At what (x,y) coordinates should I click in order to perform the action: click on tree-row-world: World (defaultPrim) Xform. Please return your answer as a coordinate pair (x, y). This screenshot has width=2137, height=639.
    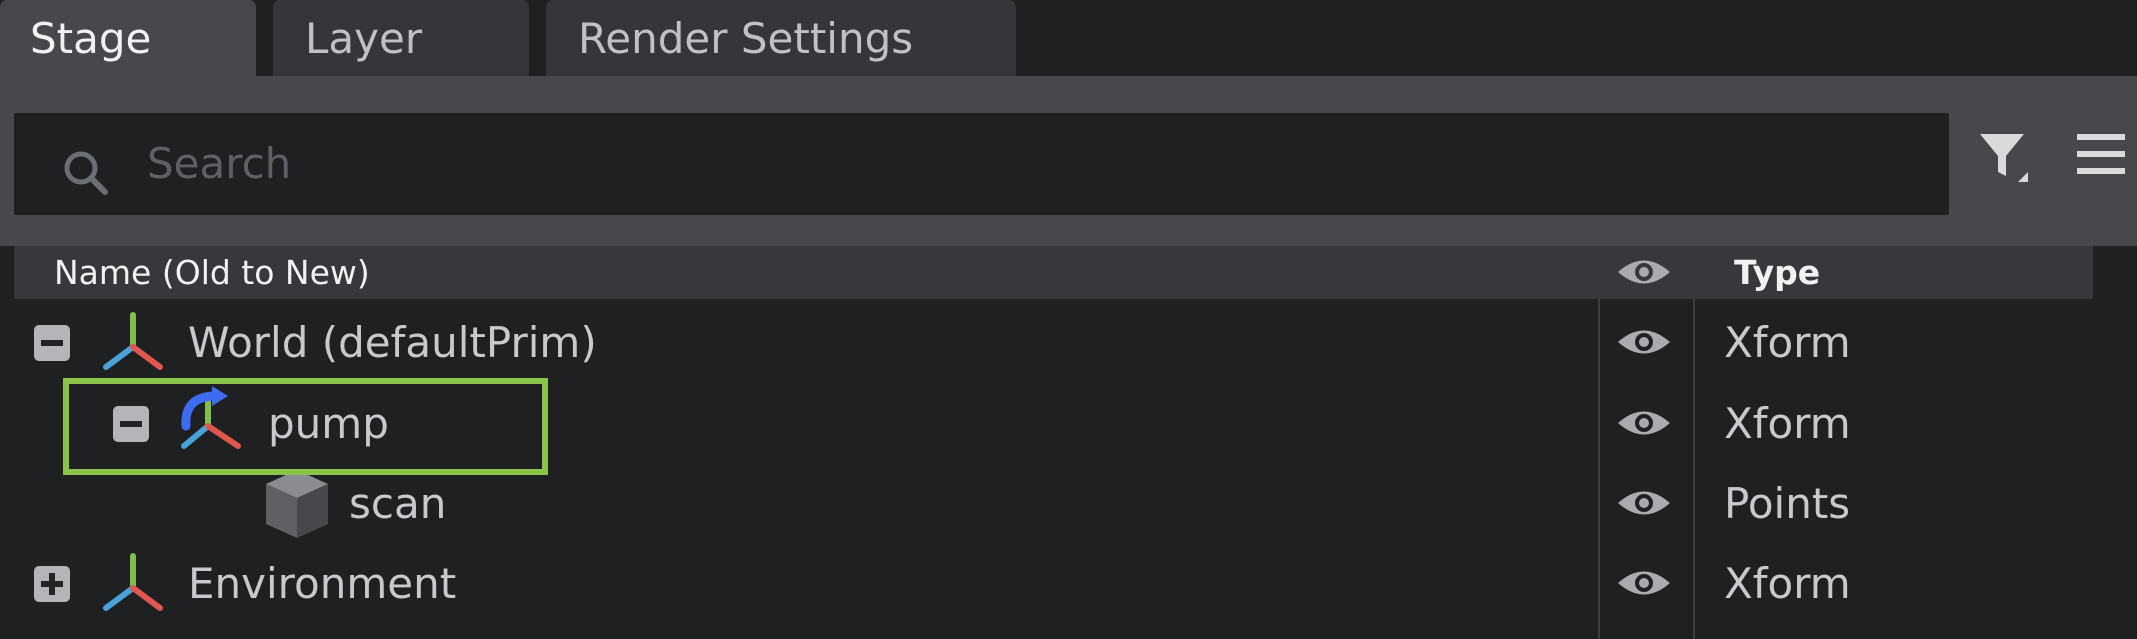
    Looking at the image, I should click on (1053, 343).